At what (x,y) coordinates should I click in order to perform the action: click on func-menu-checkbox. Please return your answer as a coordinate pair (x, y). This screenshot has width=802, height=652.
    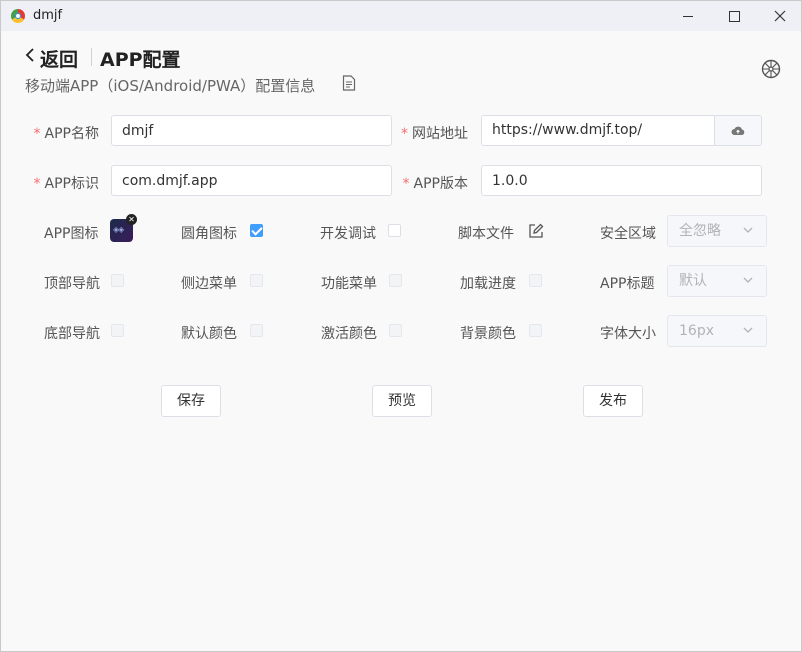
    Looking at the image, I should click on (395, 280).